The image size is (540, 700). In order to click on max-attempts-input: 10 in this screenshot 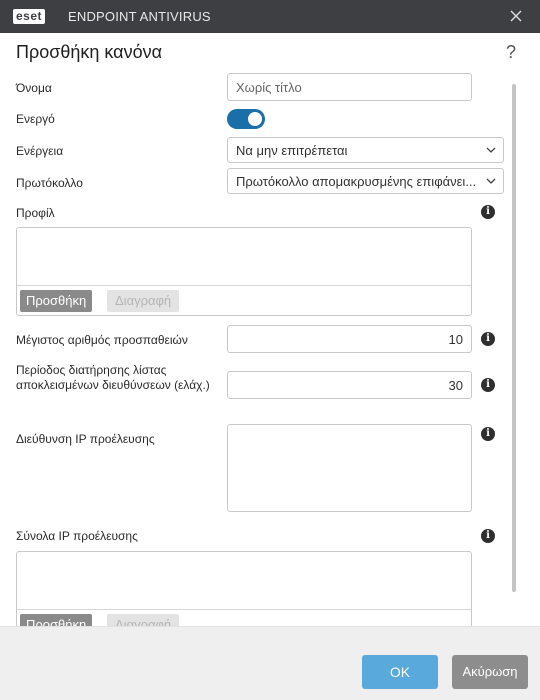, I will do `click(349, 339)`.